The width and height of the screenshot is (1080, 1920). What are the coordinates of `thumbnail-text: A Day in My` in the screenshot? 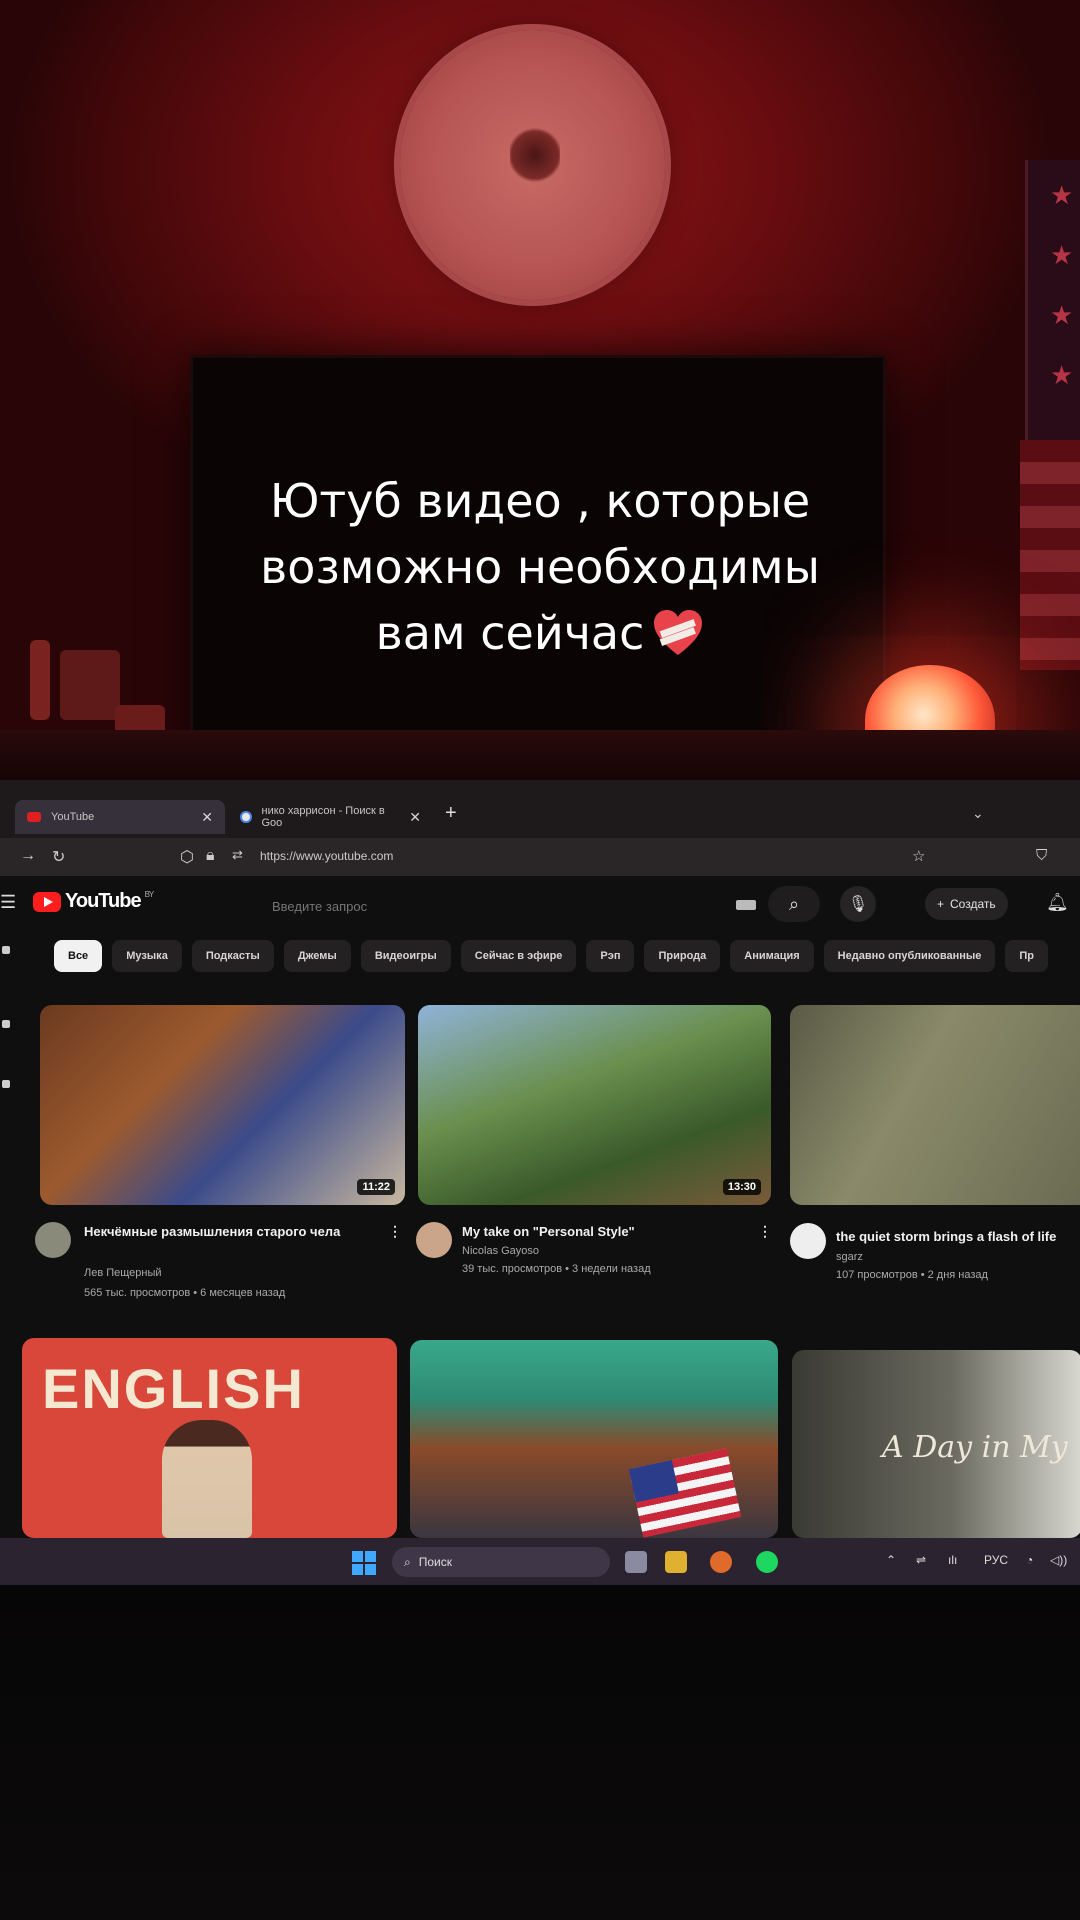 It's located at (975, 1447).